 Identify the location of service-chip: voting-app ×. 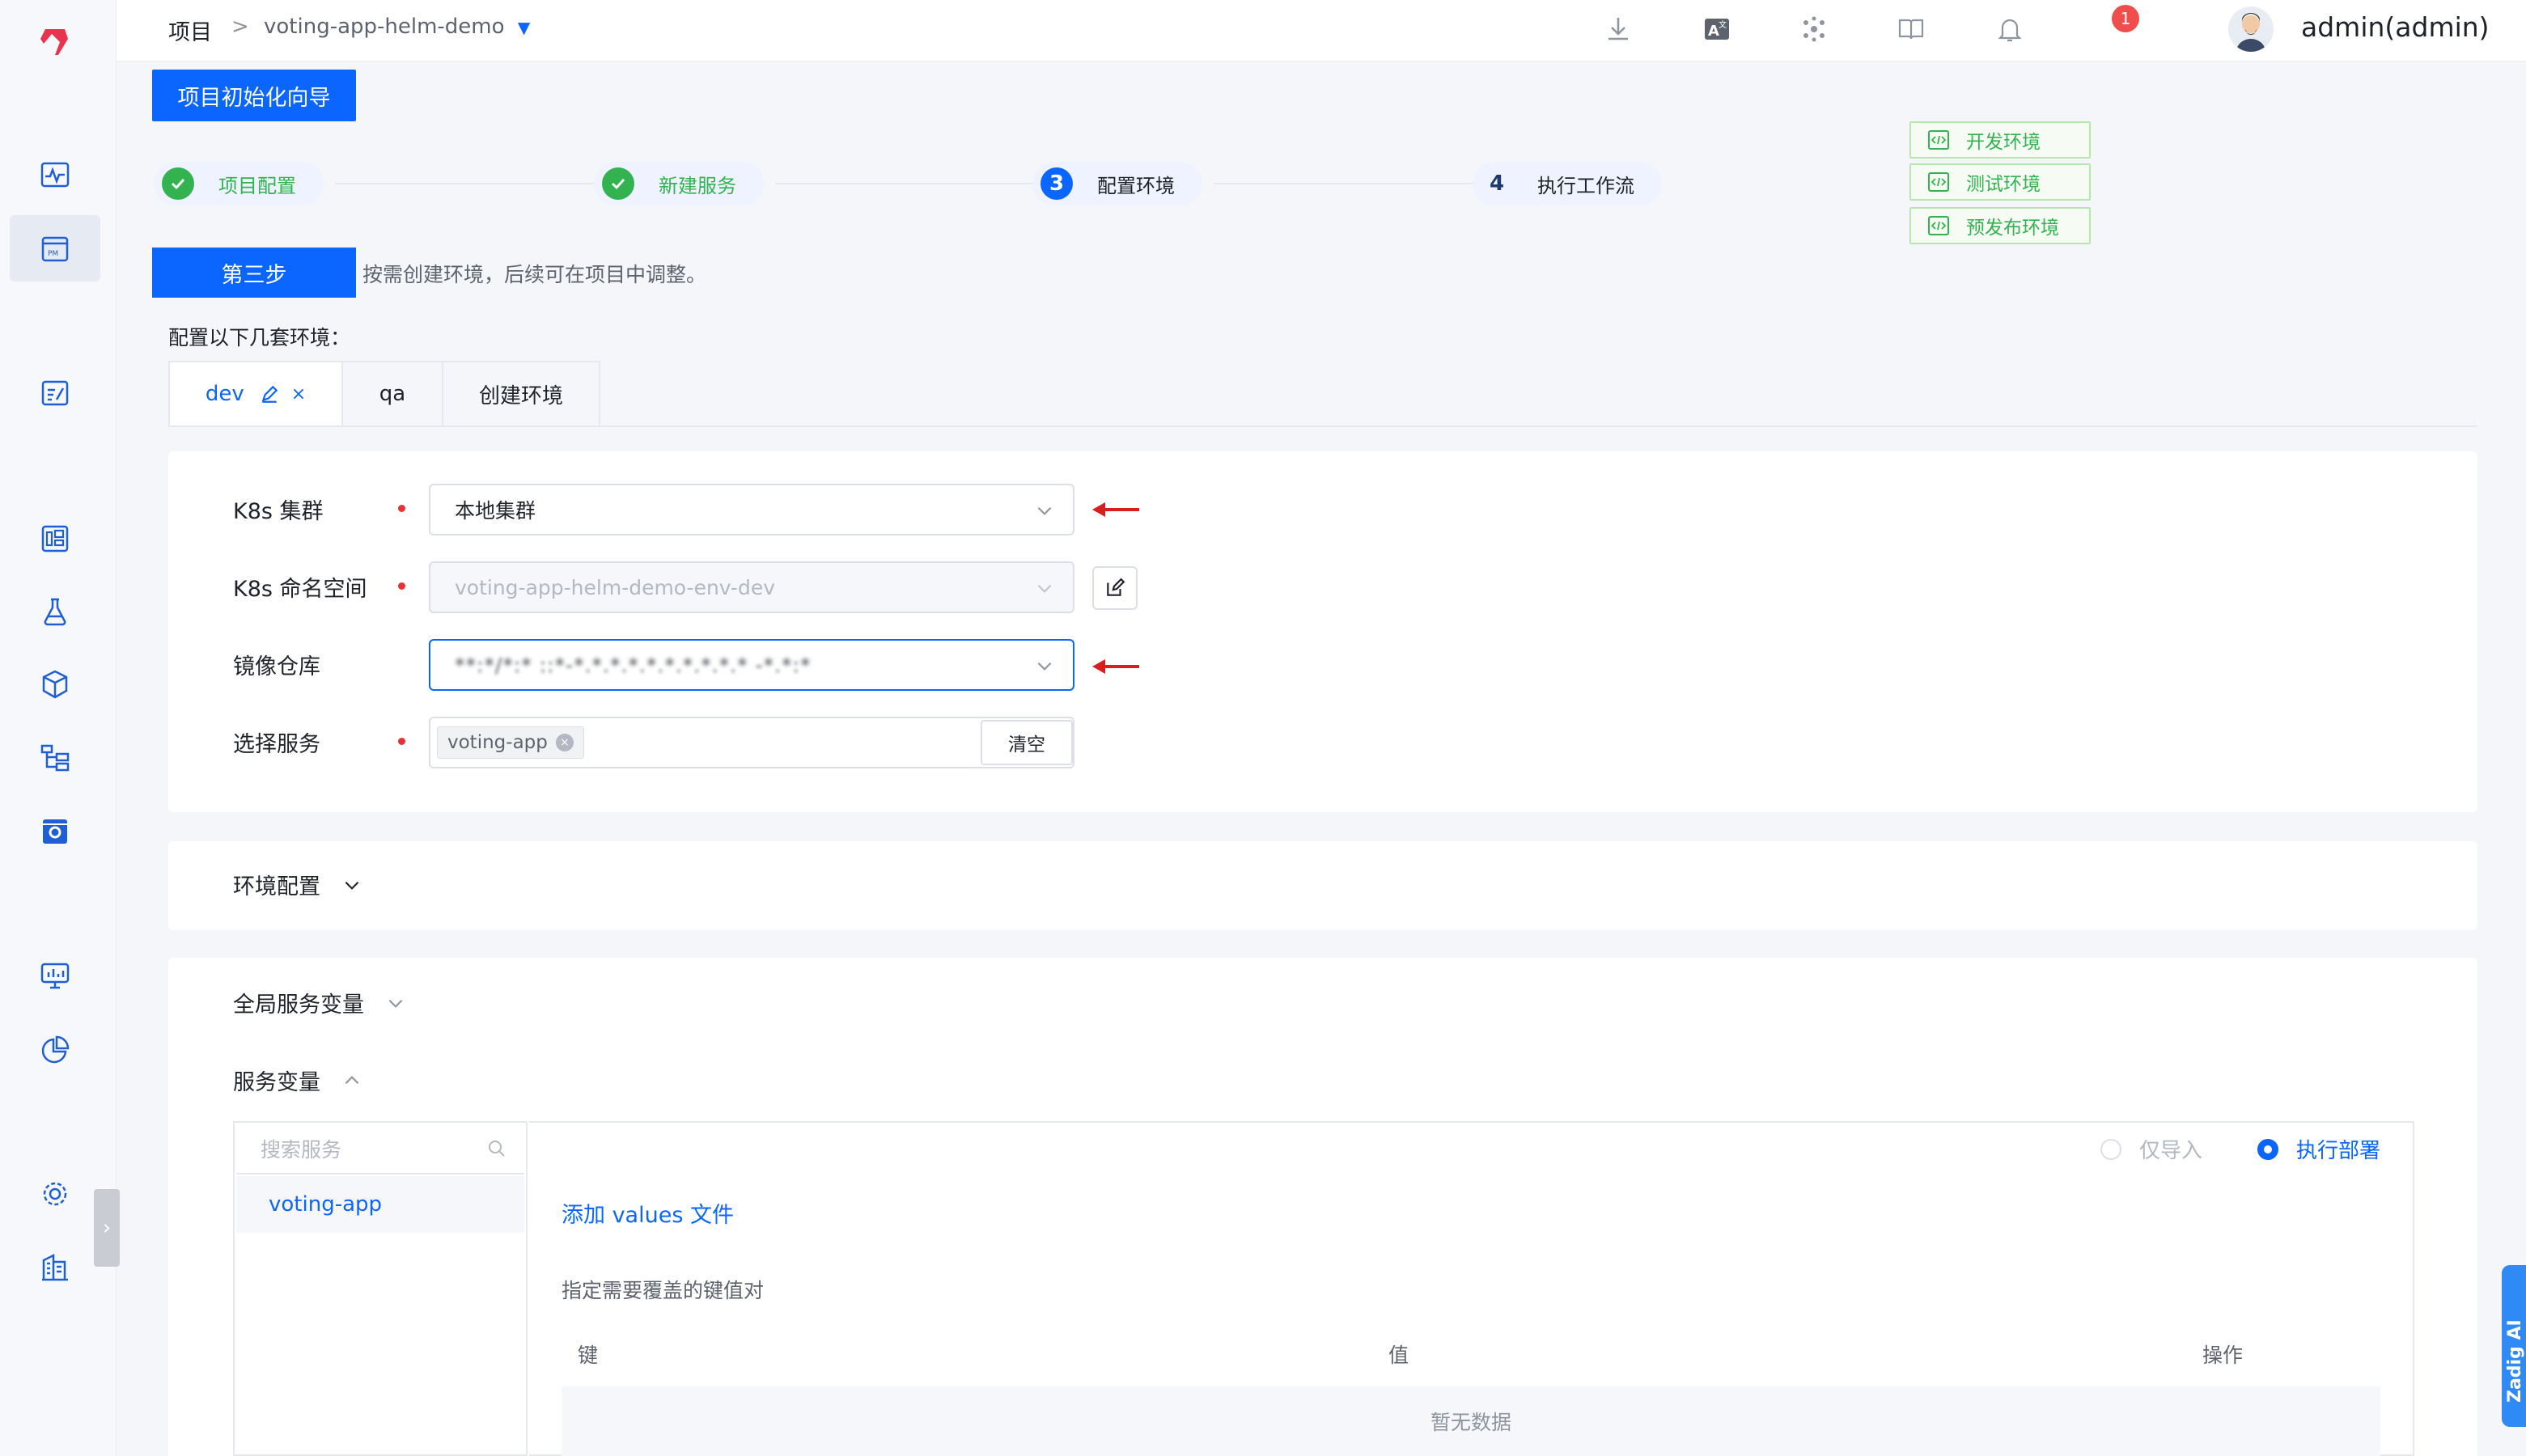
(511, 742).